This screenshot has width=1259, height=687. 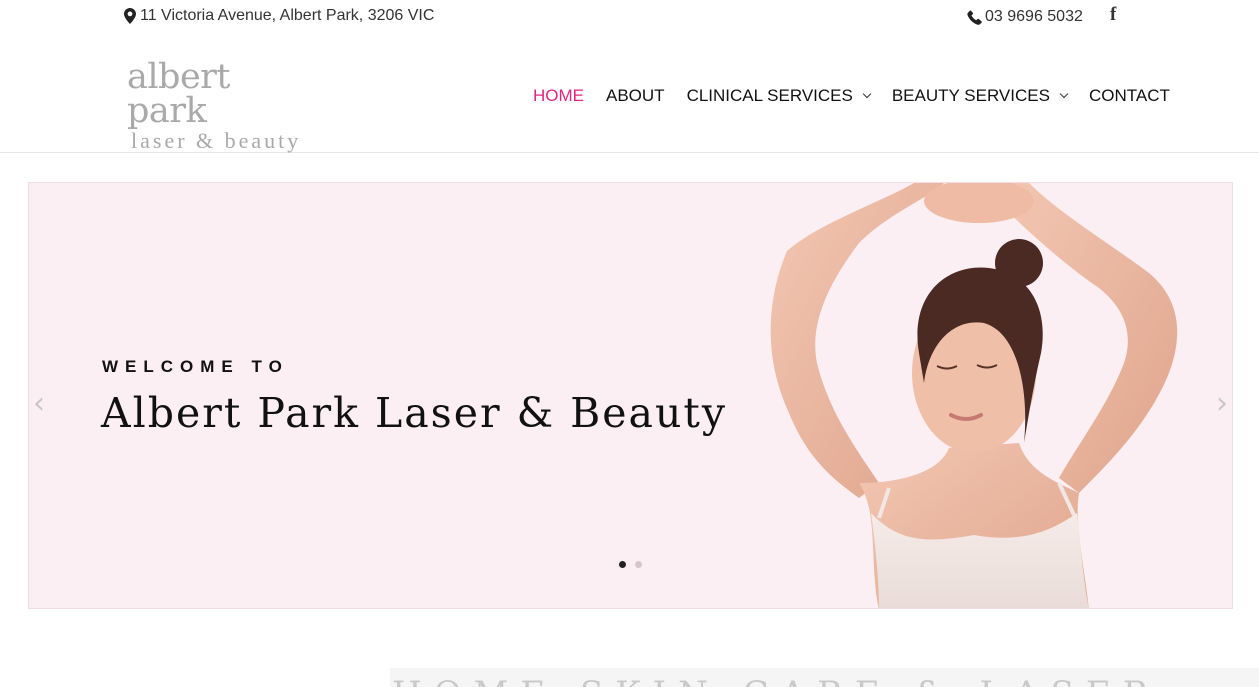 What do you see at coordinates (1222, 403) in the screenshot?
I see `slider-next-arrow-icon: ›` at bounding box center [1222, 403].